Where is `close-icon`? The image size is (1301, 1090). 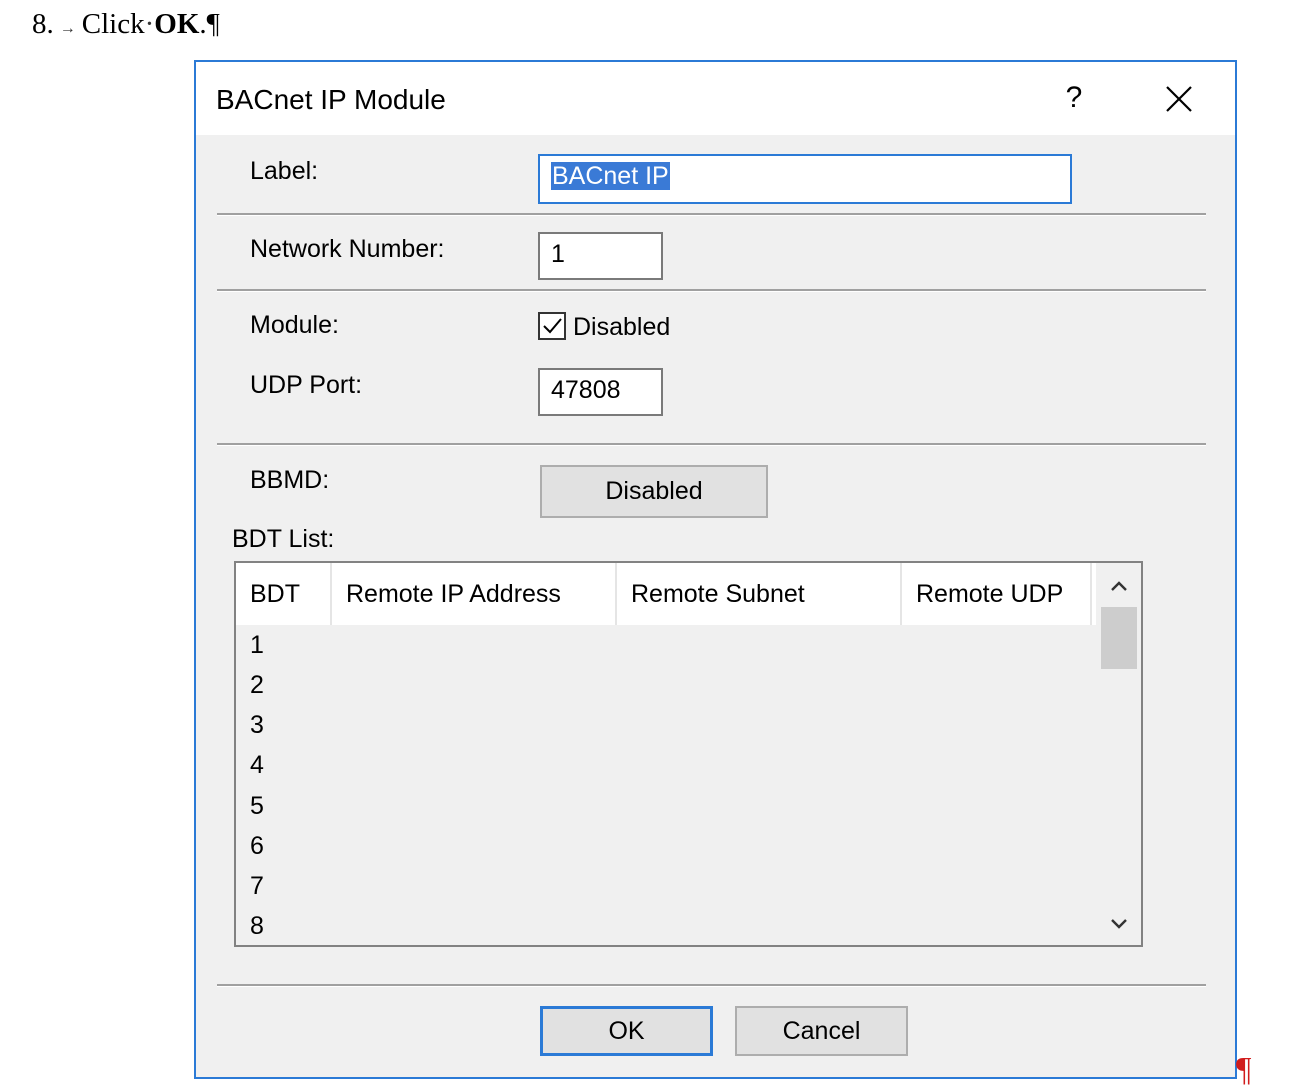 close-icon is located at coordinates (1179, 99).